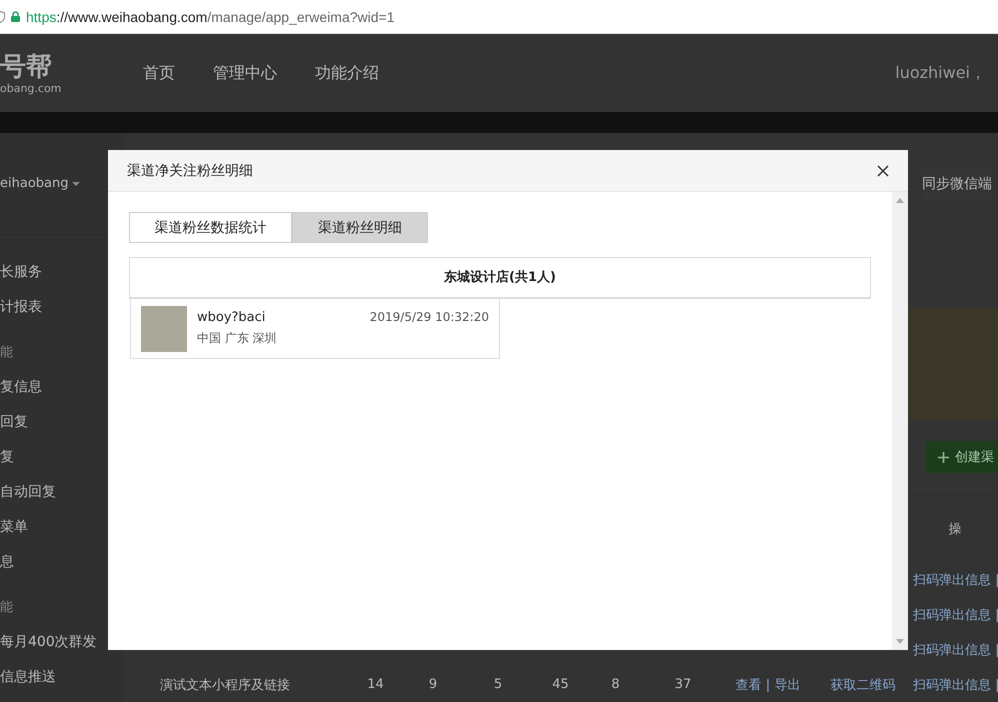 This screenshot has width=998, height=702. What do you see at coordinates (940, 73) in the screenshot?
I see `user-greeting: luozhiwei，` at bounding box center [940, 73].